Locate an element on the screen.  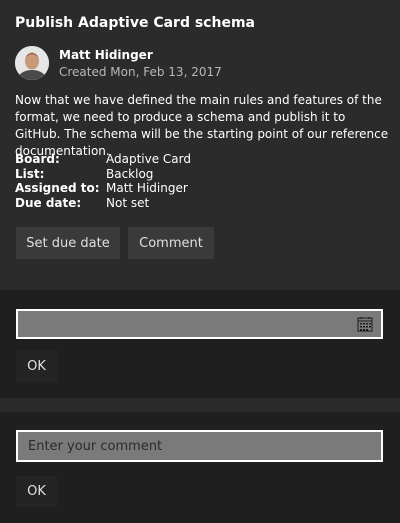
avatar is located at coordinates (32, 63).